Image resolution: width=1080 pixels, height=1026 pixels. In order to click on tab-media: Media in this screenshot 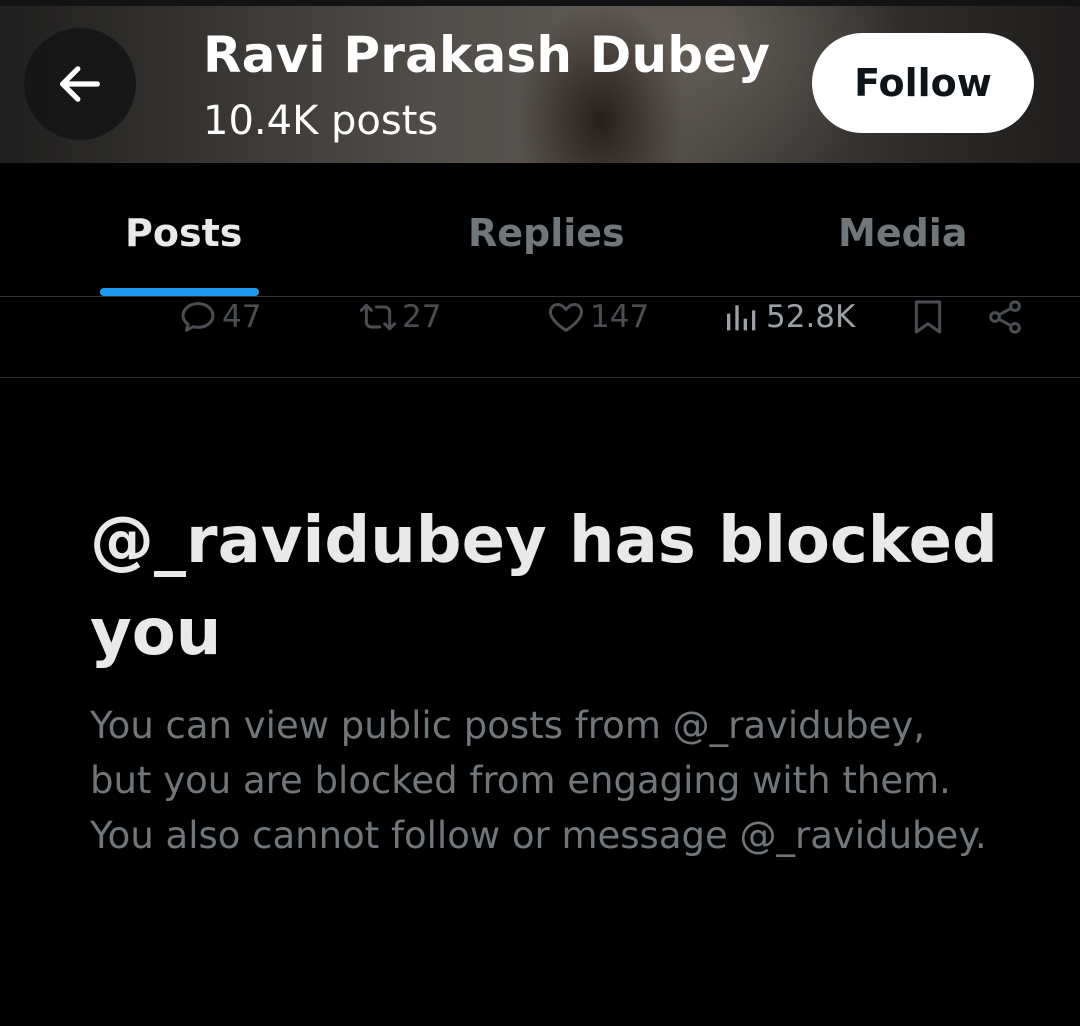, I will do `click(902, 233)`.